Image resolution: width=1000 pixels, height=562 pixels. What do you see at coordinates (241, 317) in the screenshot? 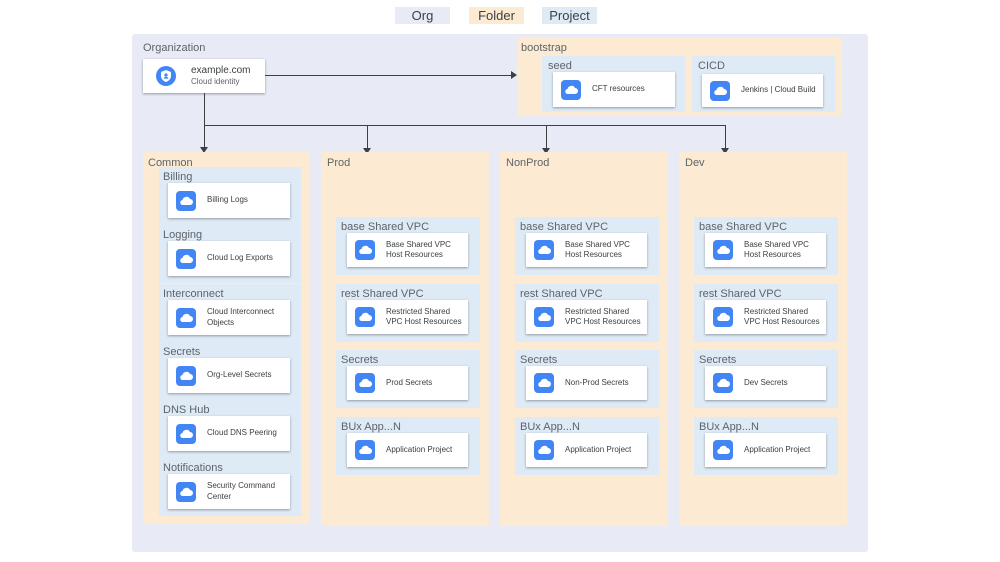
I see `resource-text: Cloud Interconnect Objects` at bounding box center [241, 317].